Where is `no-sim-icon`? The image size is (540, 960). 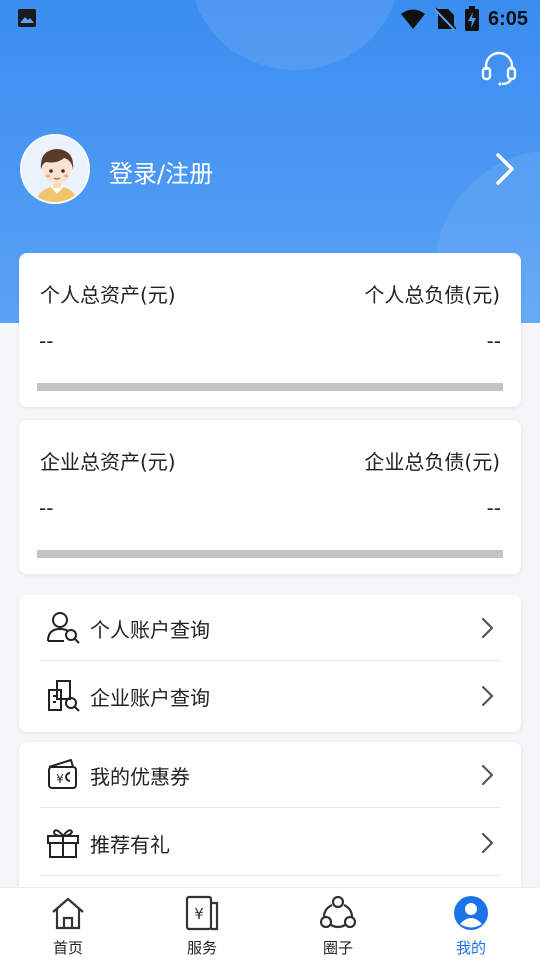 no-sim-icon is located at coordinates (445, 19).